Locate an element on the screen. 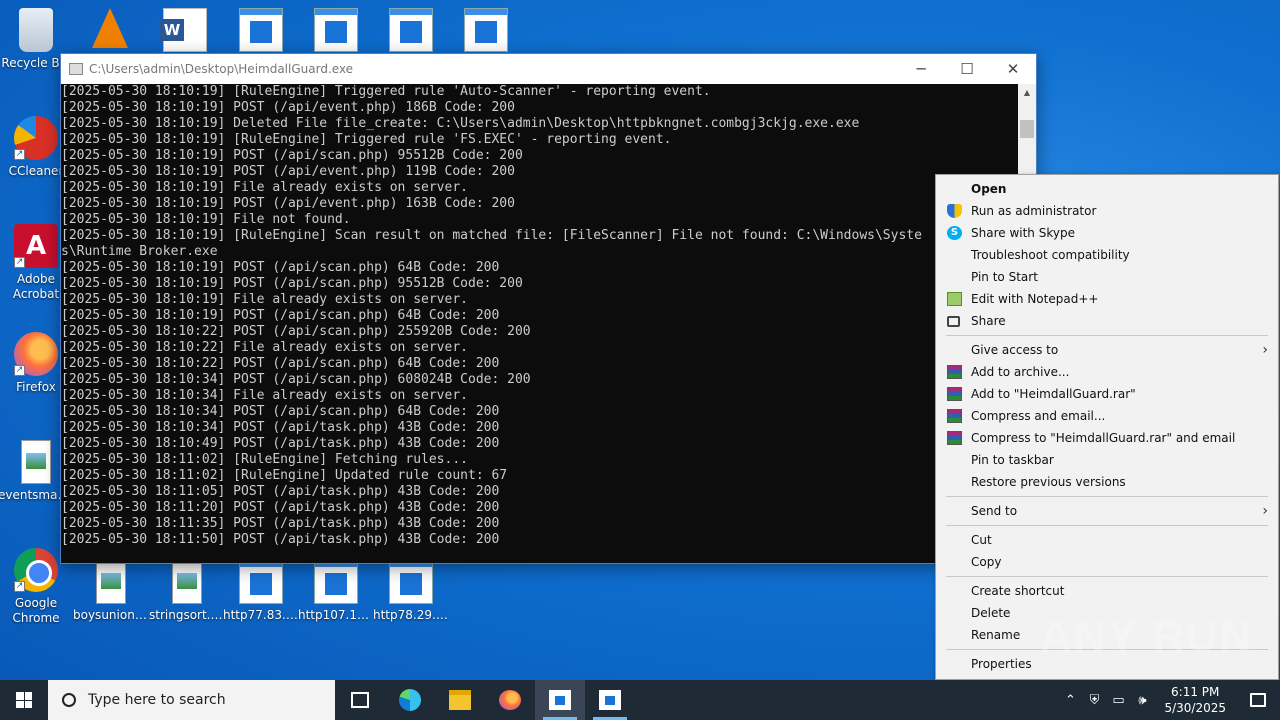 The width and height of the screenshot is (1280, 720). taskbar-task-view is located at coordinates (360, 700).